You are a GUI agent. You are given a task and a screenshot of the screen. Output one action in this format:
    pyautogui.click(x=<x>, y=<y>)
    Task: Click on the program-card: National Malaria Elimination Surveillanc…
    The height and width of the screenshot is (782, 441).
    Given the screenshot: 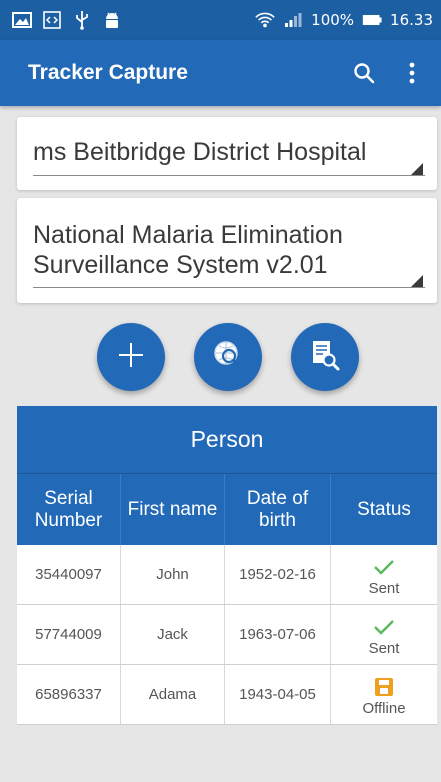 What is the action you would take?
    pyautogui.click(x=227, y=250)
    